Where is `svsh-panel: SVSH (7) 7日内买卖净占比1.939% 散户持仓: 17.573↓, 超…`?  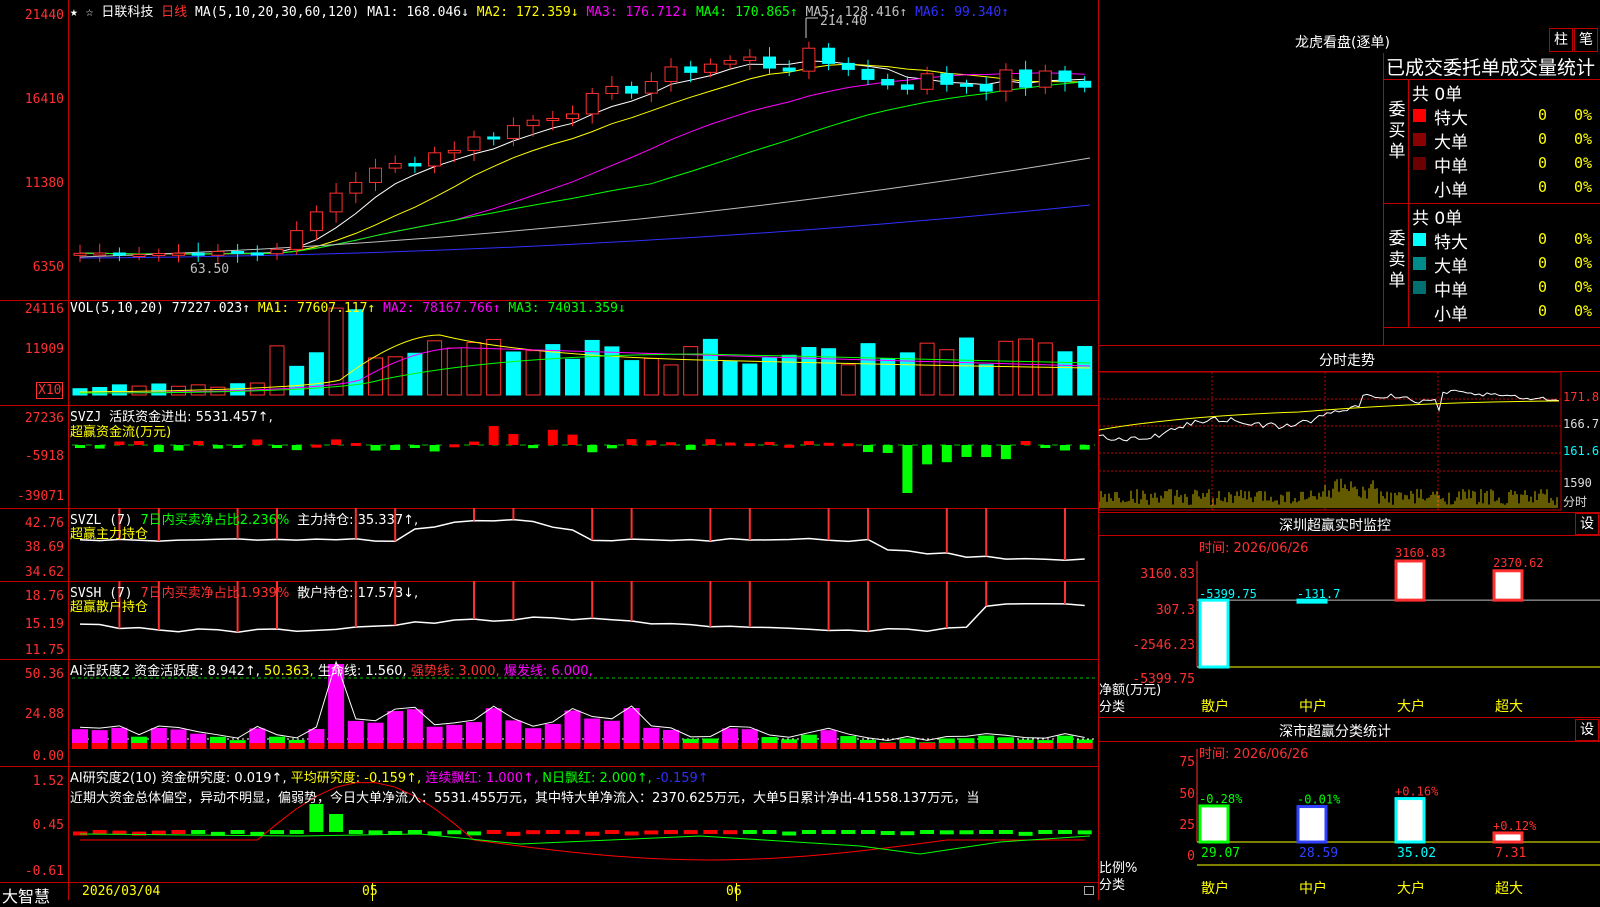
svsh-panel: SVSH (7) 7日内买卖净占比1.939% 散户持仓: 17.573↓, 超… is located at coordinates (549, 620).